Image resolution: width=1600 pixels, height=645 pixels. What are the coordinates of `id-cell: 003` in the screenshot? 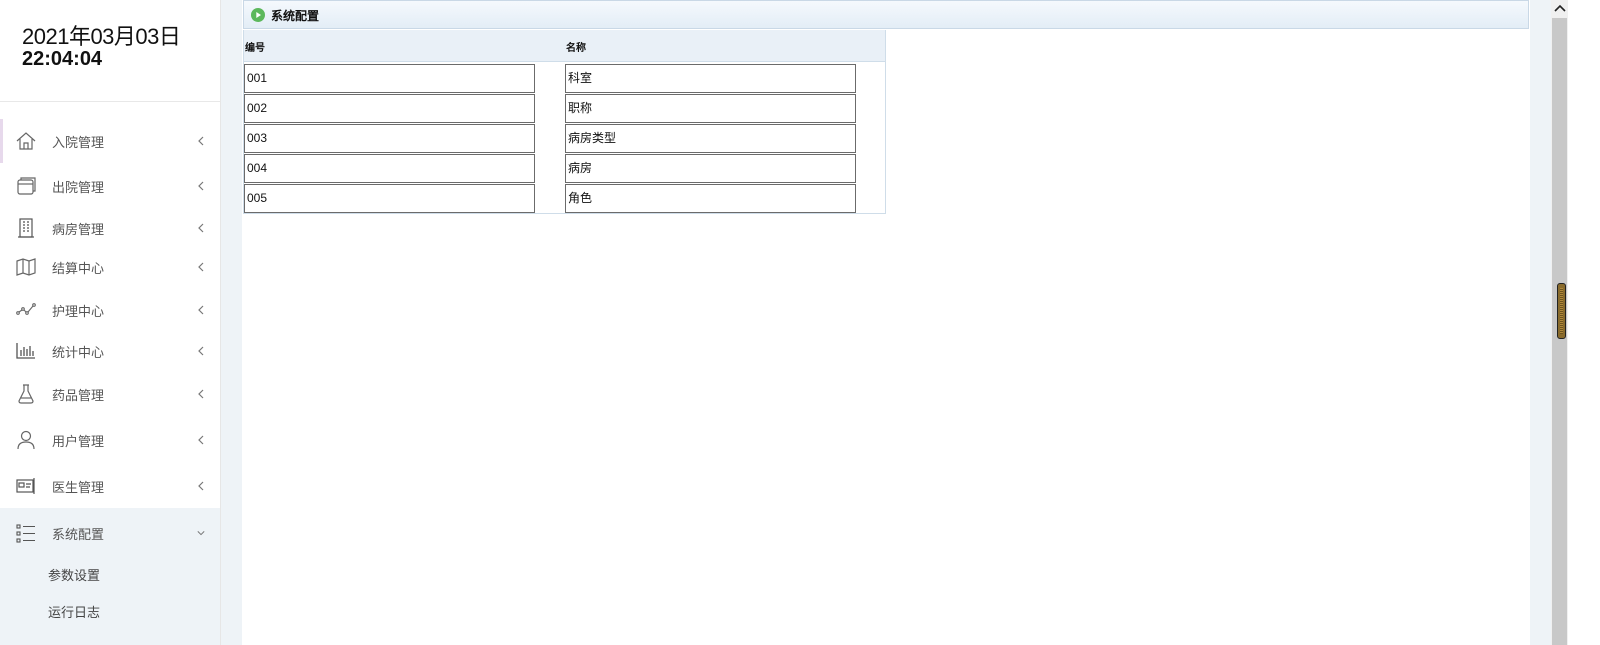 It's located at (389, 138).